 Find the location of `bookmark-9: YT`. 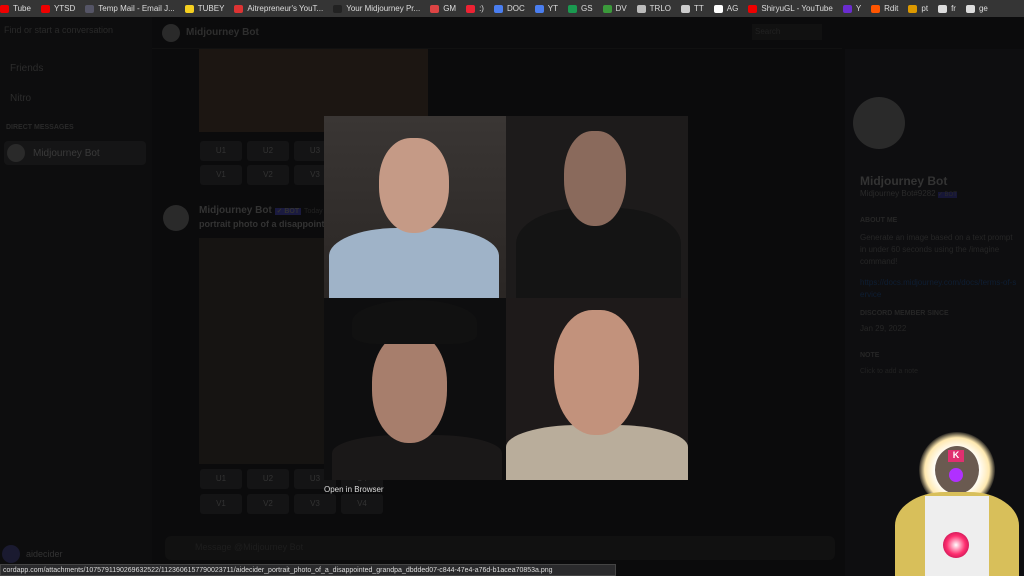

bookmark-9: YT is located at coordinates (546, 8).